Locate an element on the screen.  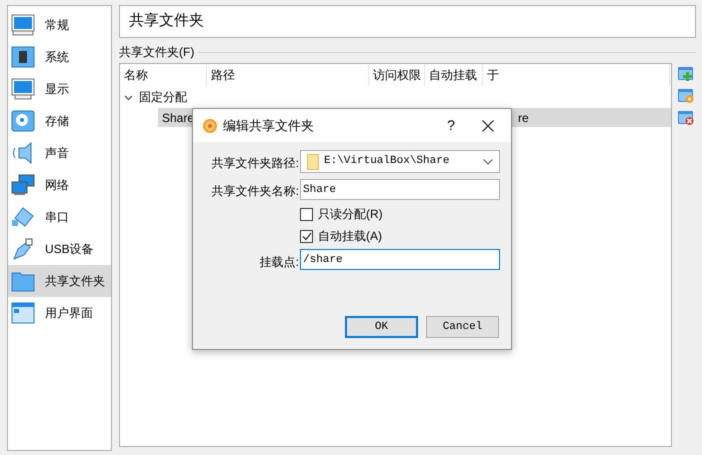
column-header: 于 is located at coordinates (576, 75).